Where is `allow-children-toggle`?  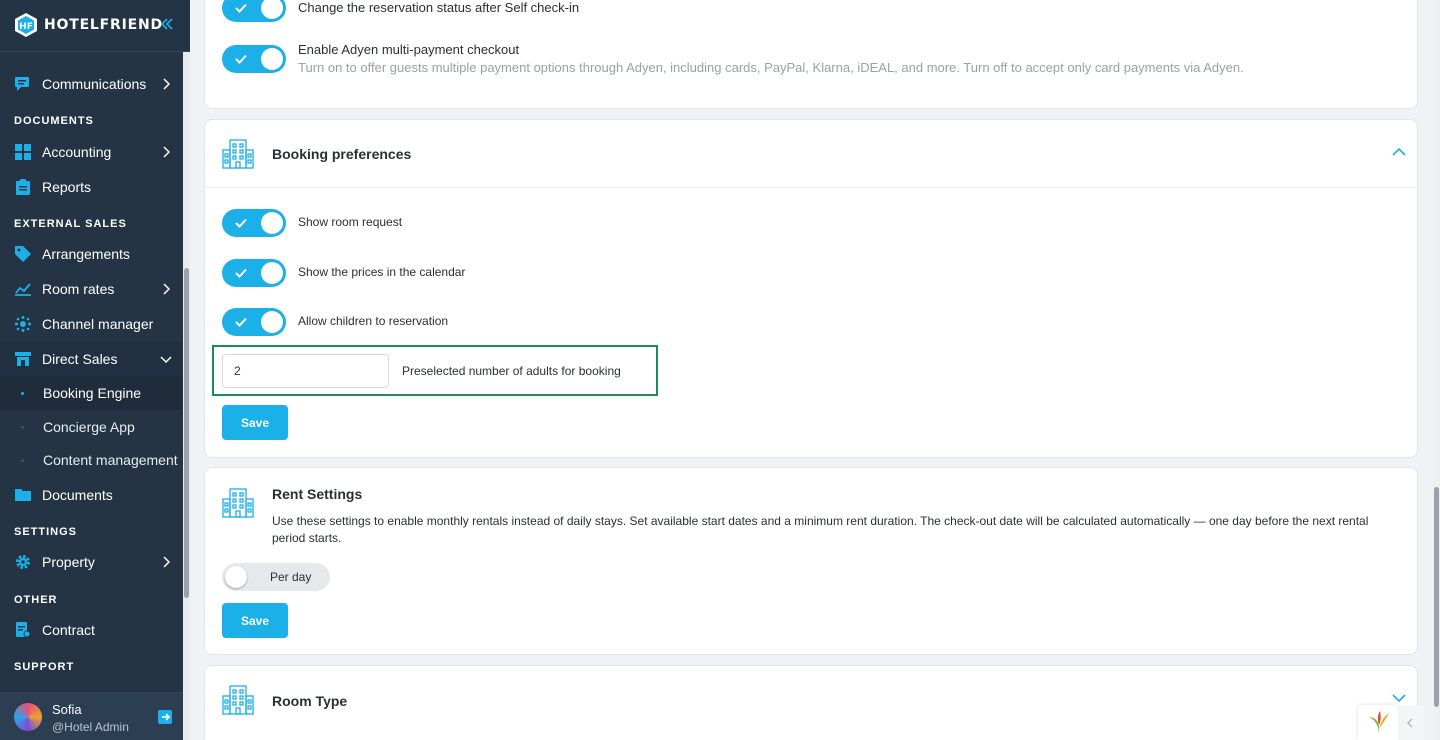 allow-children-toggle is located at coordinates (254, 322).